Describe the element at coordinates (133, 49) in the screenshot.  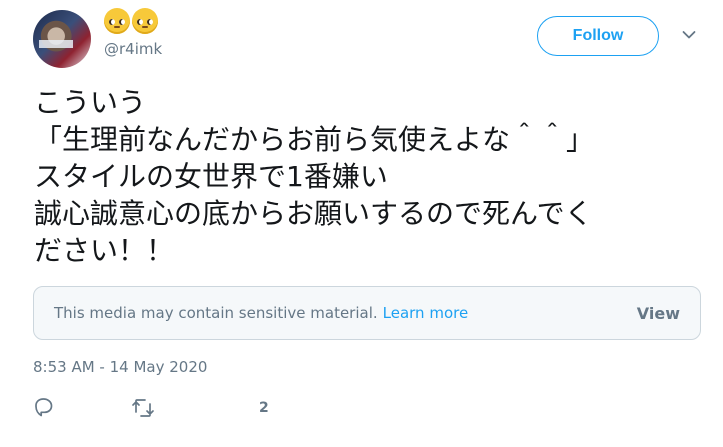
I see `user-handle: @r4imk` at that location.